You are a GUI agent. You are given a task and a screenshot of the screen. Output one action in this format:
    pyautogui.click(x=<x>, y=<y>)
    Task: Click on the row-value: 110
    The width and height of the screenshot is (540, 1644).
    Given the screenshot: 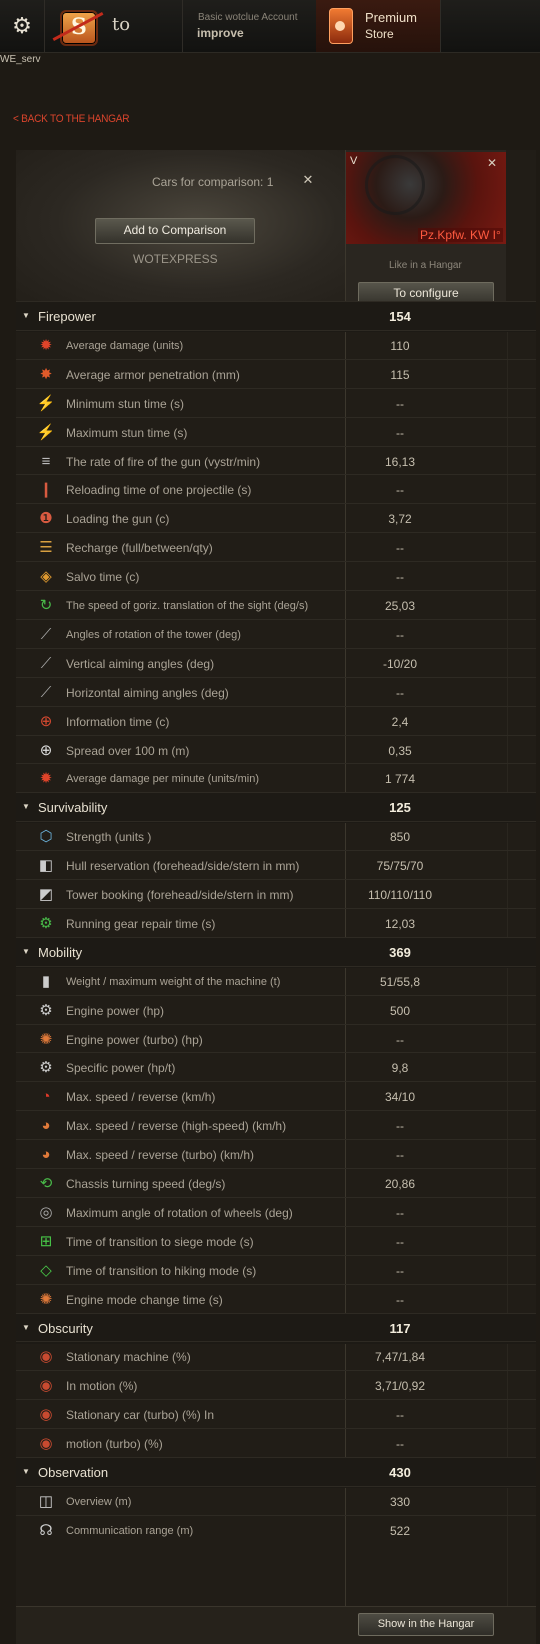 What is the action you would take?
    pyautogui.click(x=400, y=345)
    